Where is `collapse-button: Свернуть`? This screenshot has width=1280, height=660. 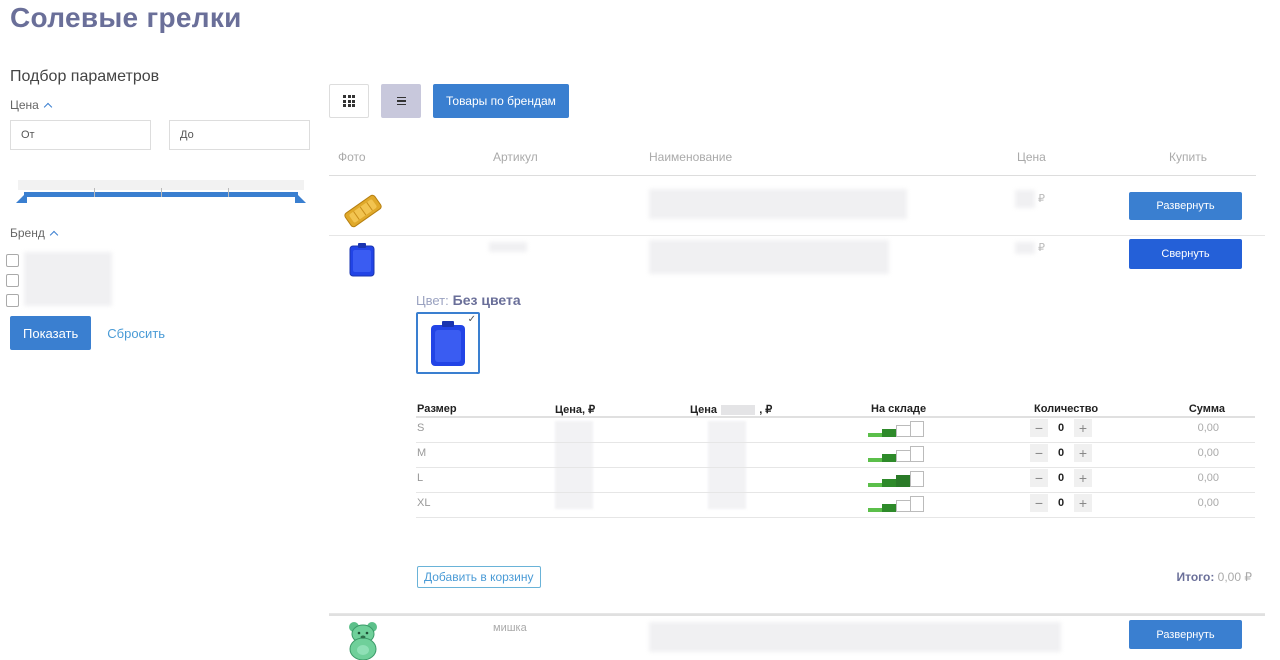 collapse-button: Свернуть is located at coordinates (1185, 254).